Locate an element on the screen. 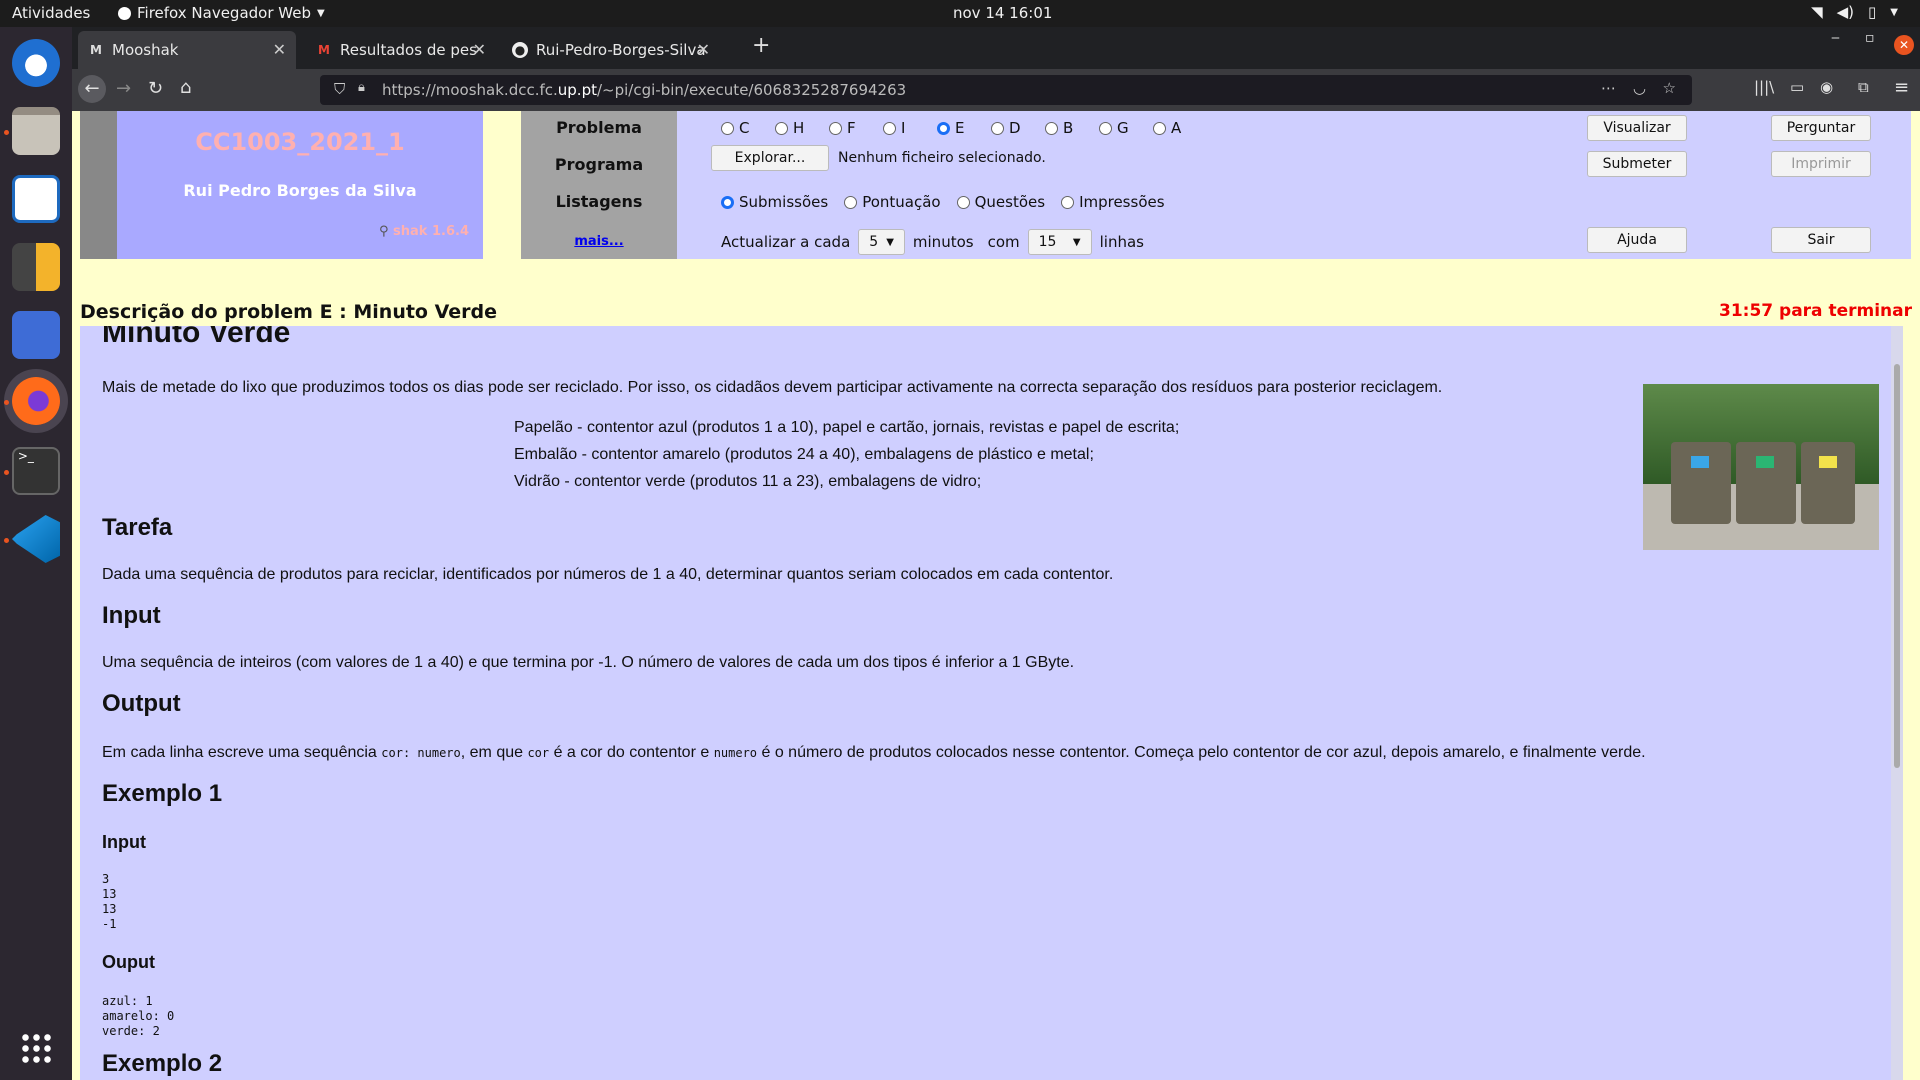  reload-icon: ↻ is located at coordinates (155, 88).